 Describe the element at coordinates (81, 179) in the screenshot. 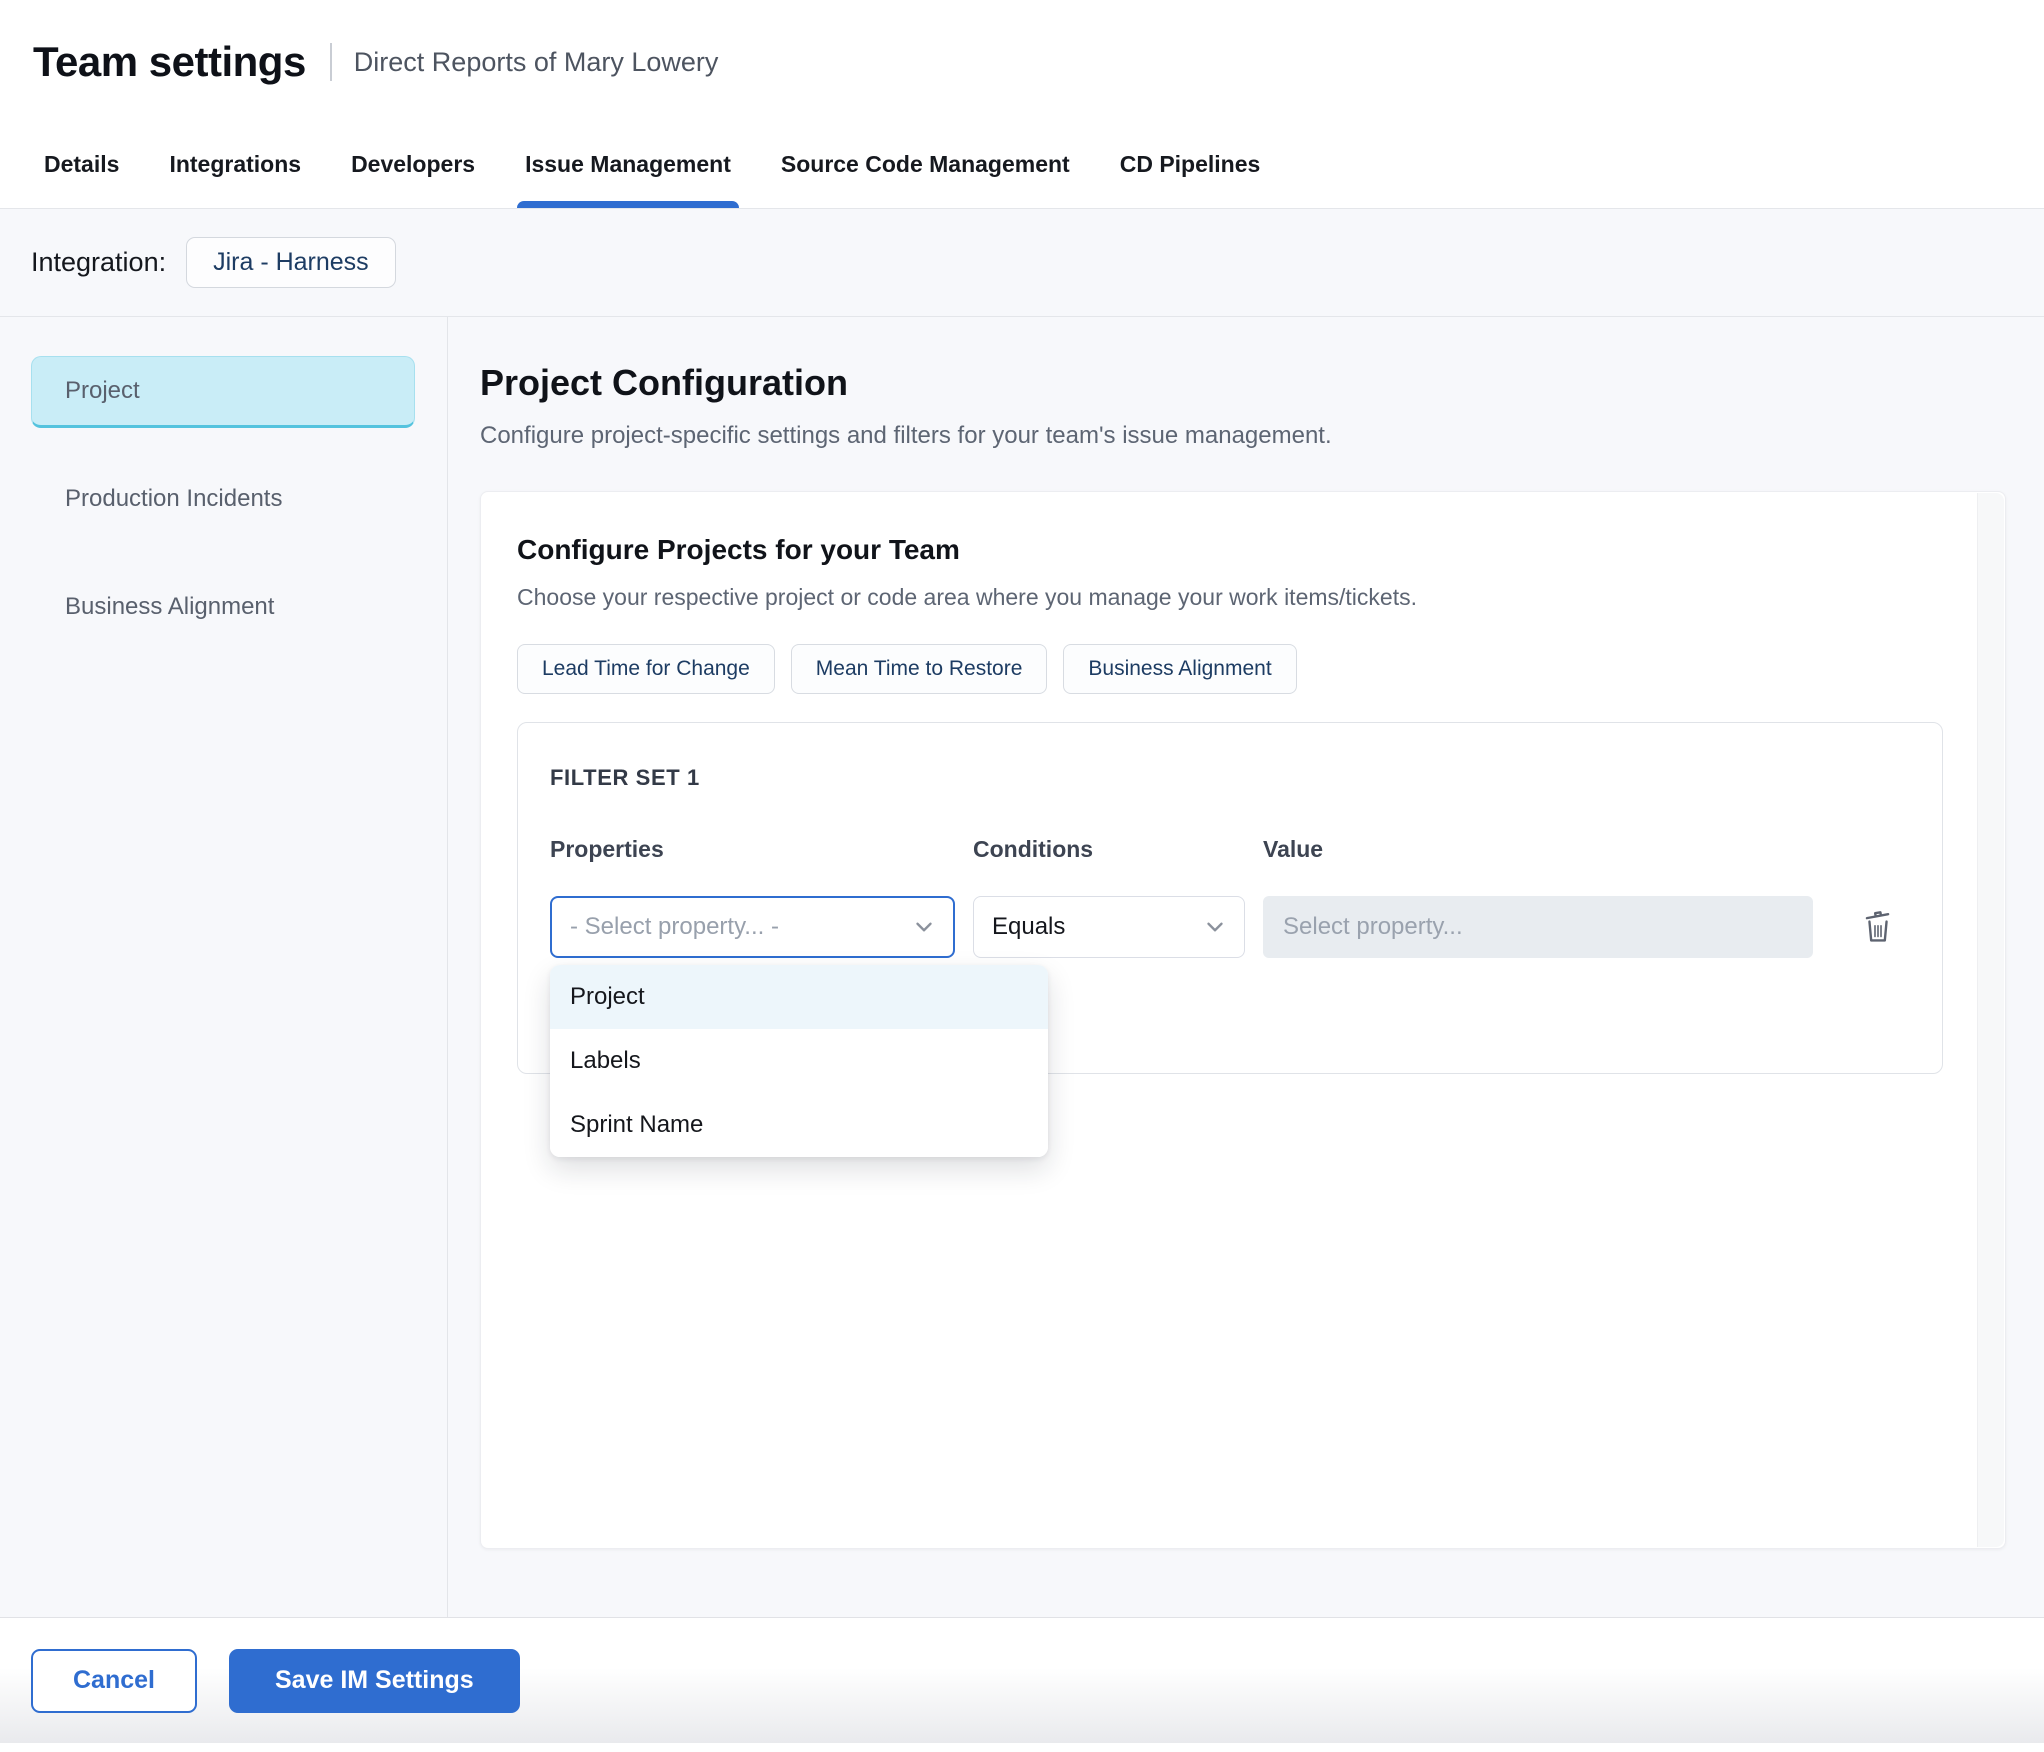

I see `tab-details: Details` at that location.